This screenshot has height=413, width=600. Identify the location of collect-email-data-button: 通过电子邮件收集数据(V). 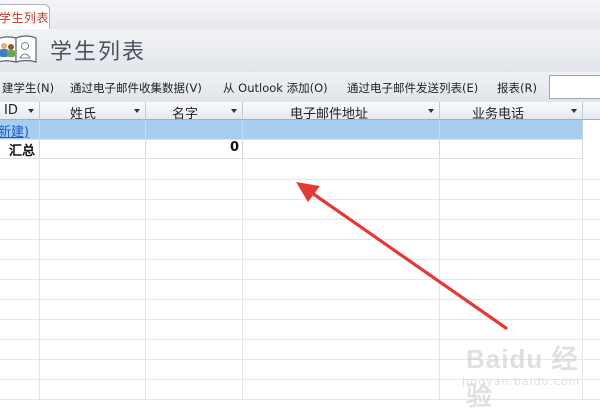
(136, 88).